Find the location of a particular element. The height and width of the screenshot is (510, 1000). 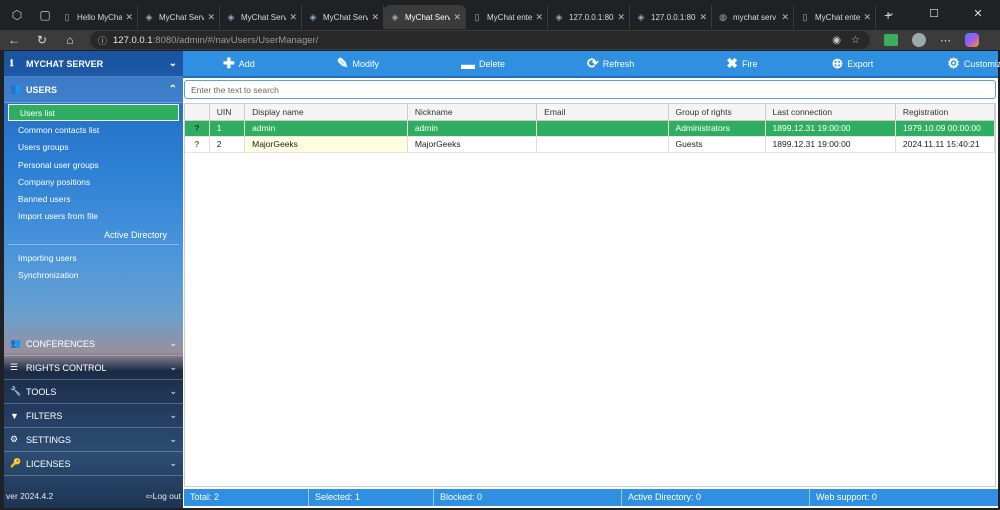

column-header is located at coordinates (197, 112).